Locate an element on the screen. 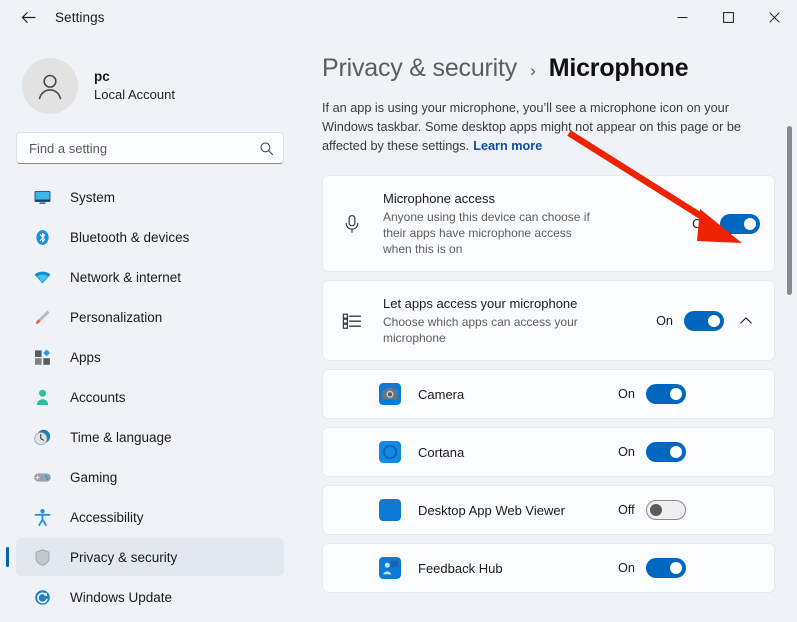 The width and height of the screenshot is (797, 622). app-toggle-cortana is located at coordinates (665, 452).